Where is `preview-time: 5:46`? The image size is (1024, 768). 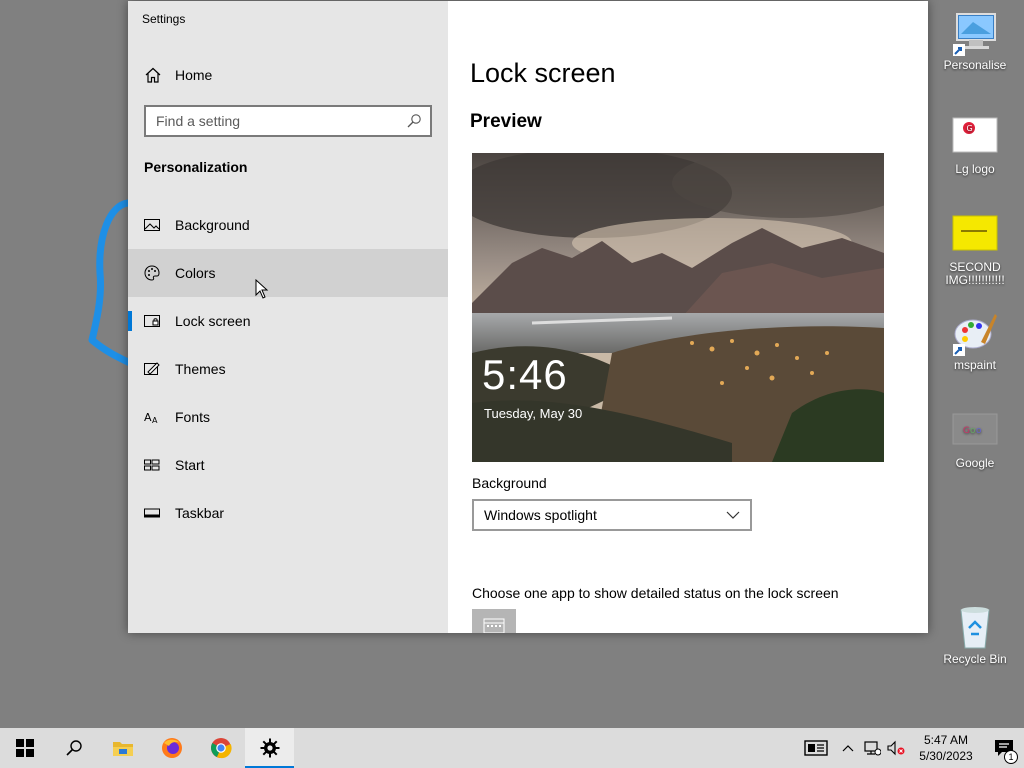
preview-time: 5:46 is located at coordinates (525, 374).